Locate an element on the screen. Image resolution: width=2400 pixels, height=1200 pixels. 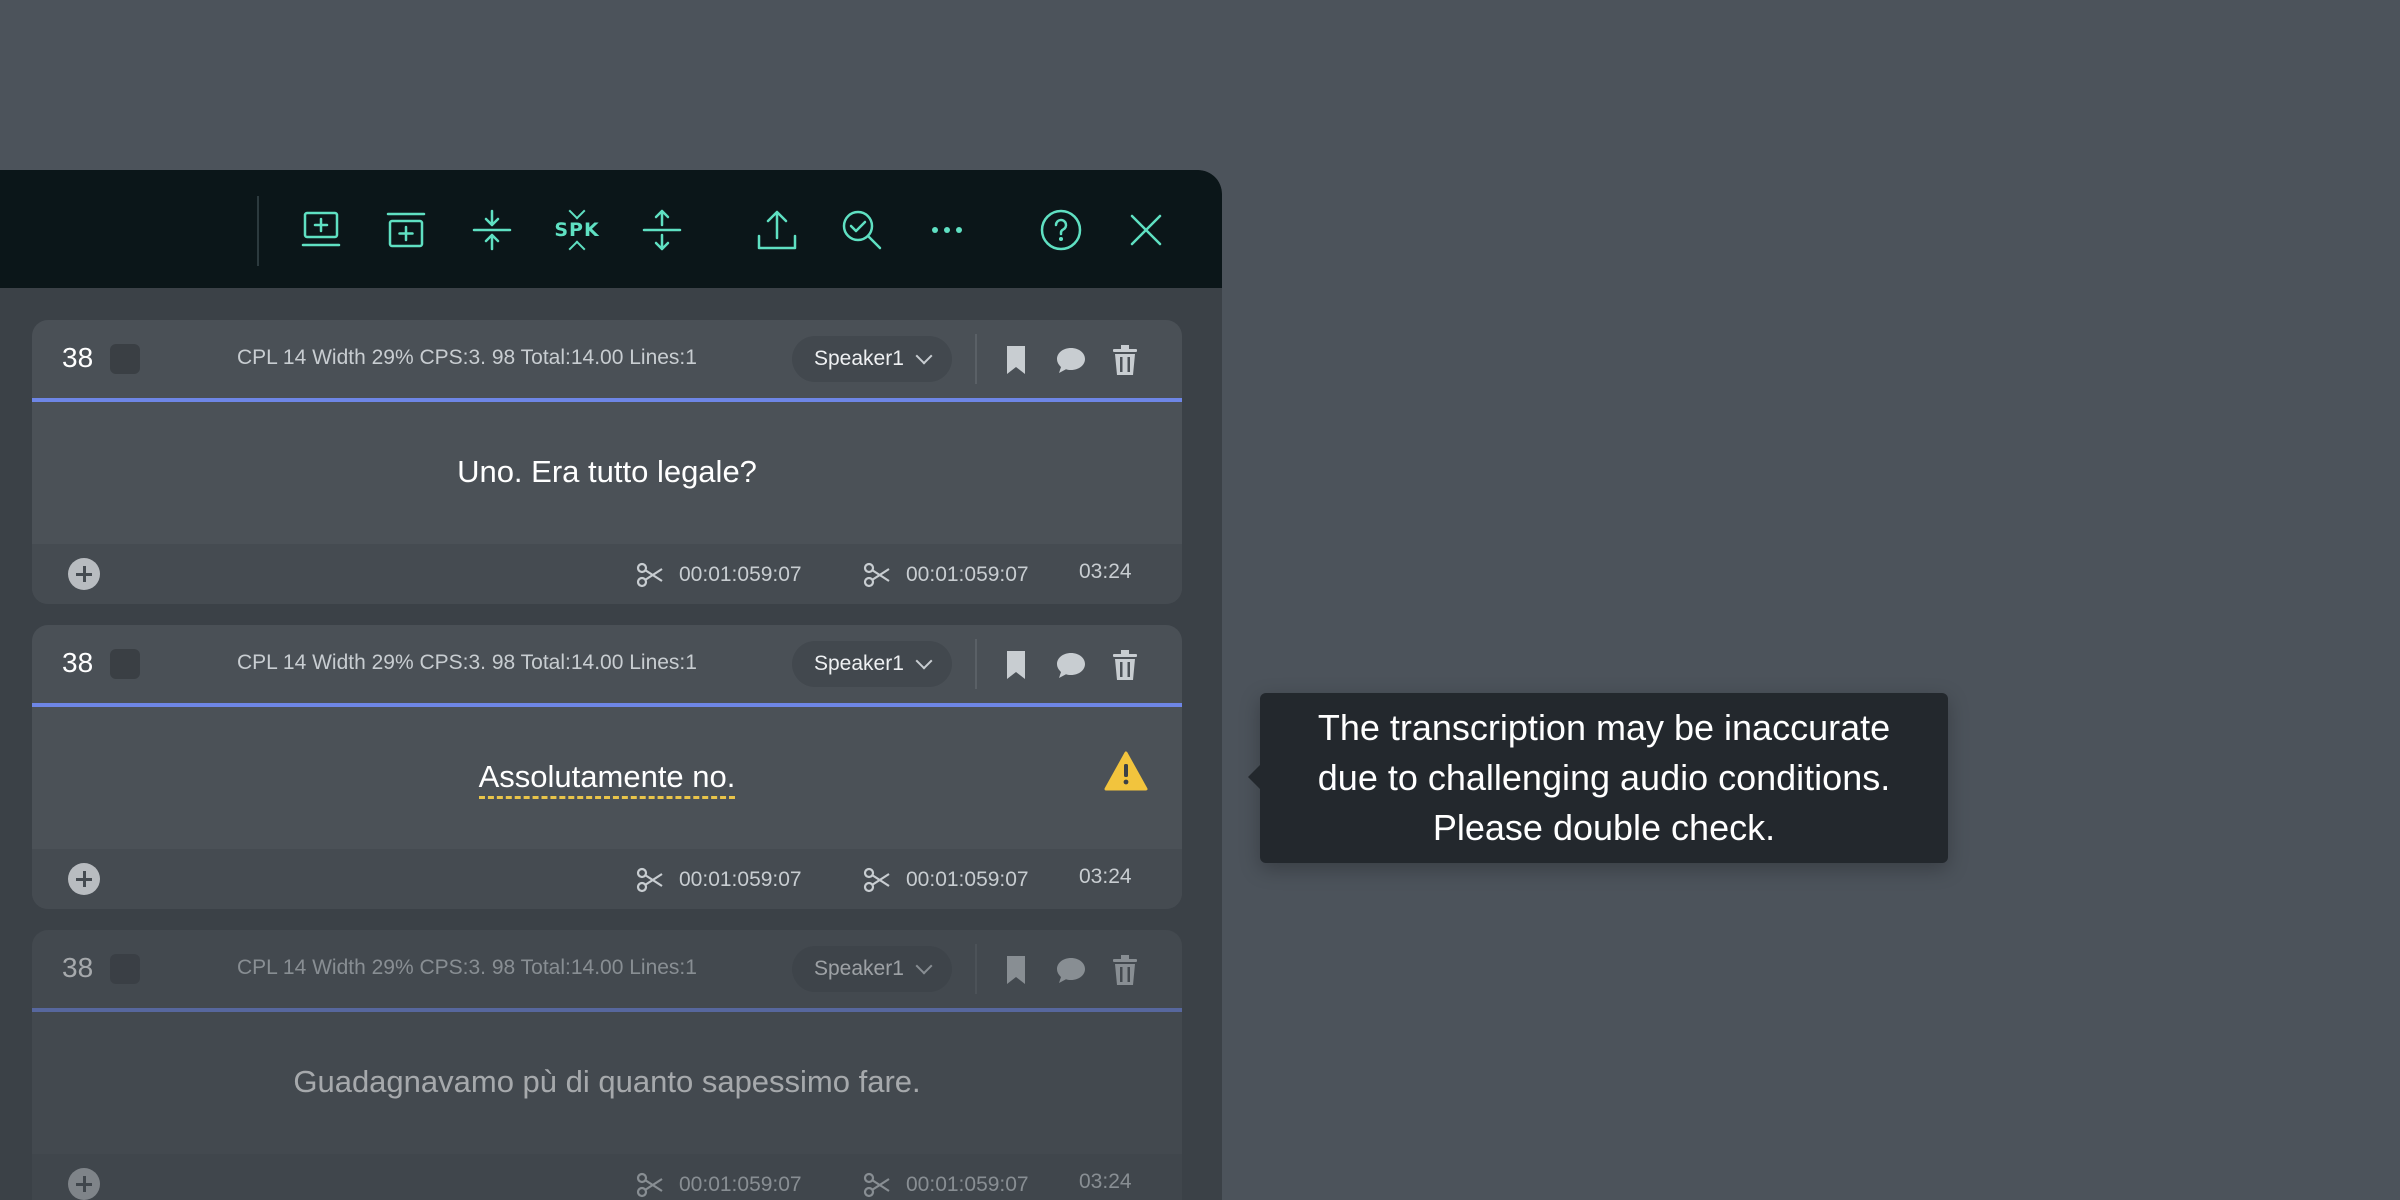
warning-icon is located at coordinates (1126, 771).